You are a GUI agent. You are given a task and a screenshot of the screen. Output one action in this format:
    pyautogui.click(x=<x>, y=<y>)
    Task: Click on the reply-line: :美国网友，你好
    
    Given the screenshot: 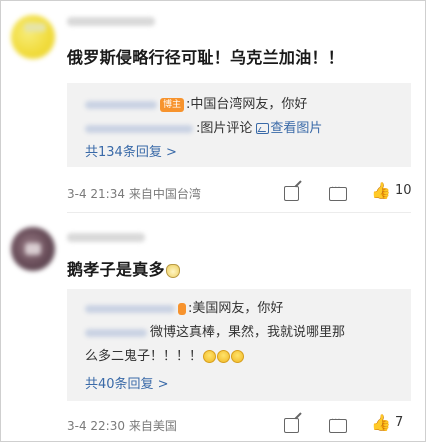 What is the action you would take?
    pyautogui.click(x=184, y=306)
    